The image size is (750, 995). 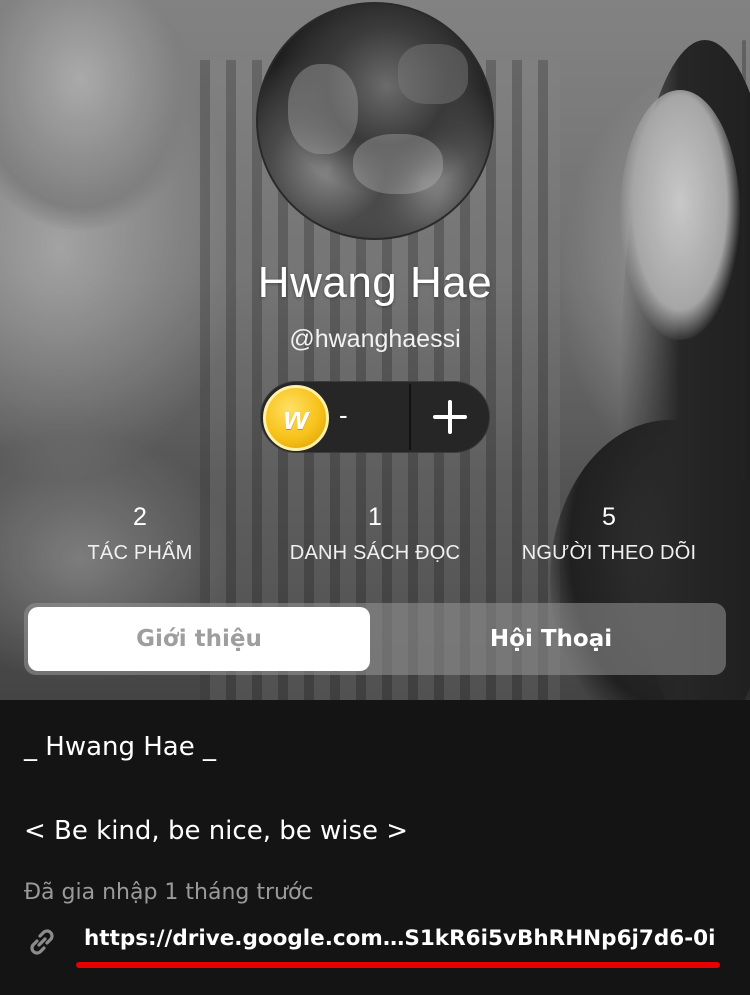 I want to click on stat-value: 1, so click(x=375, y=517).